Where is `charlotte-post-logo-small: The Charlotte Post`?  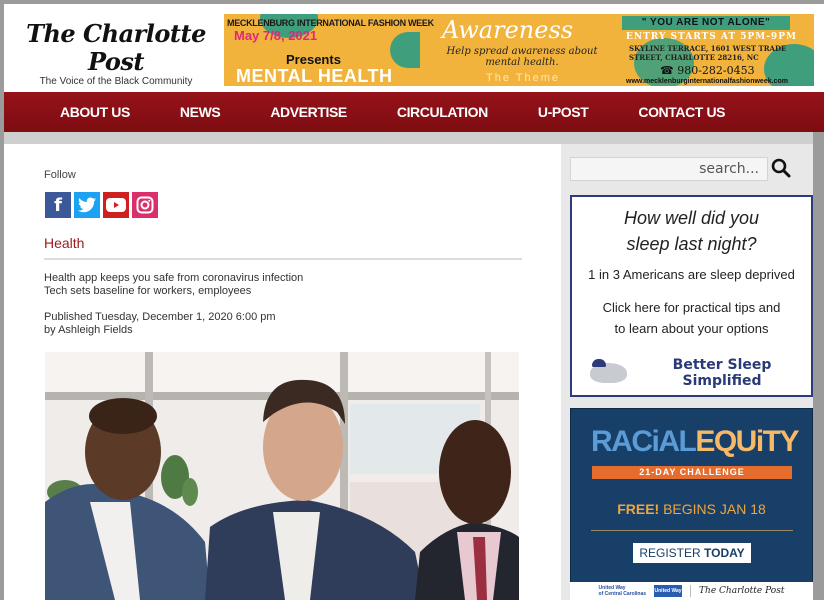 charlotte-post-logo-small: The Charlotte Post is located at coordinates (742, 591).